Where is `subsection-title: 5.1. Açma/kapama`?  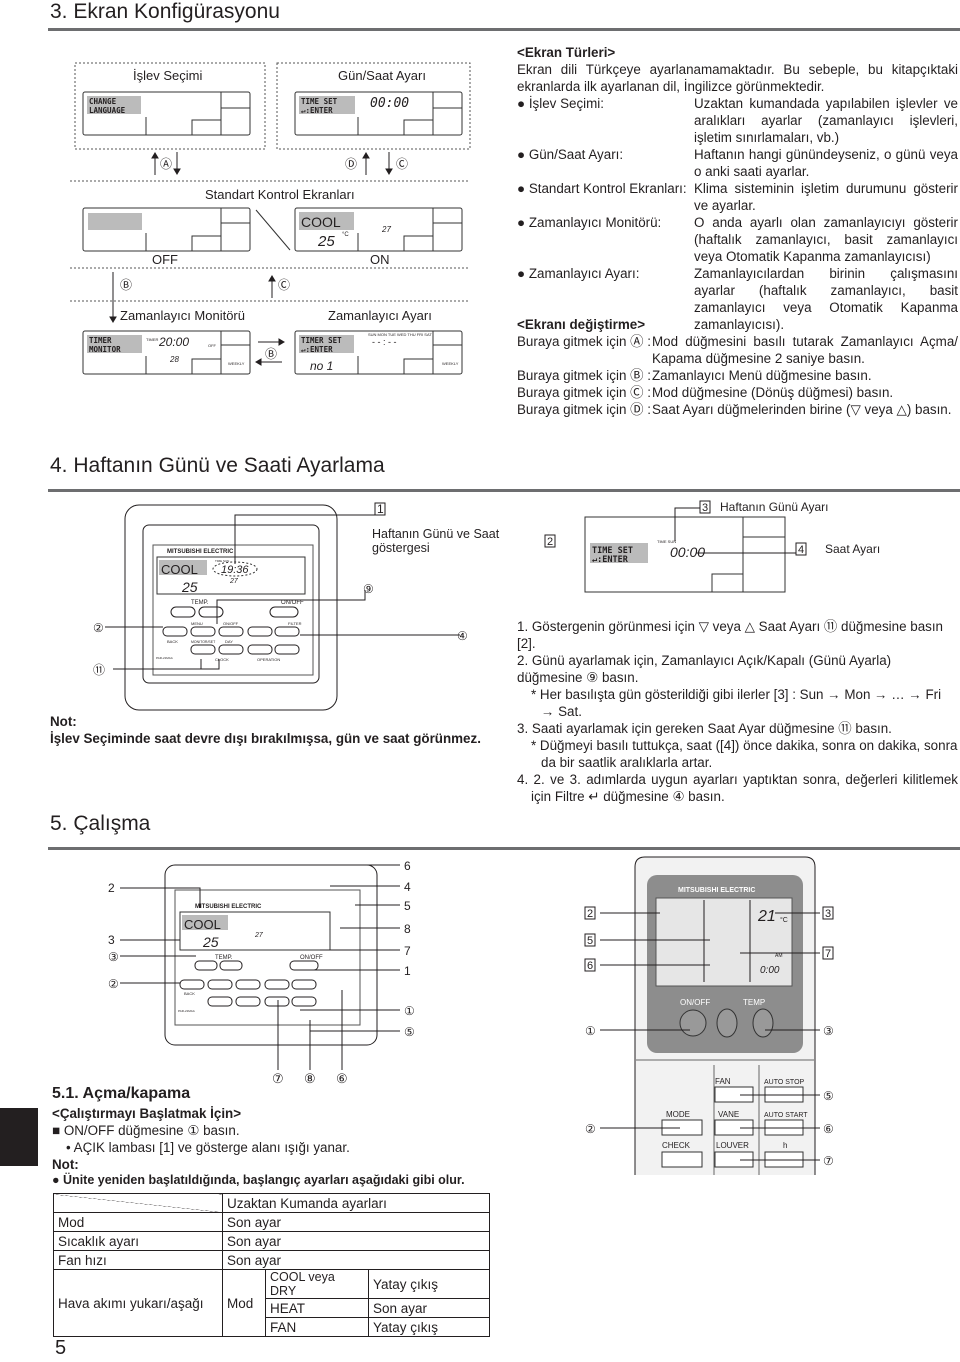 subsection-title: 5.1. Açma/kapama is located at coordinates (121, 1093).